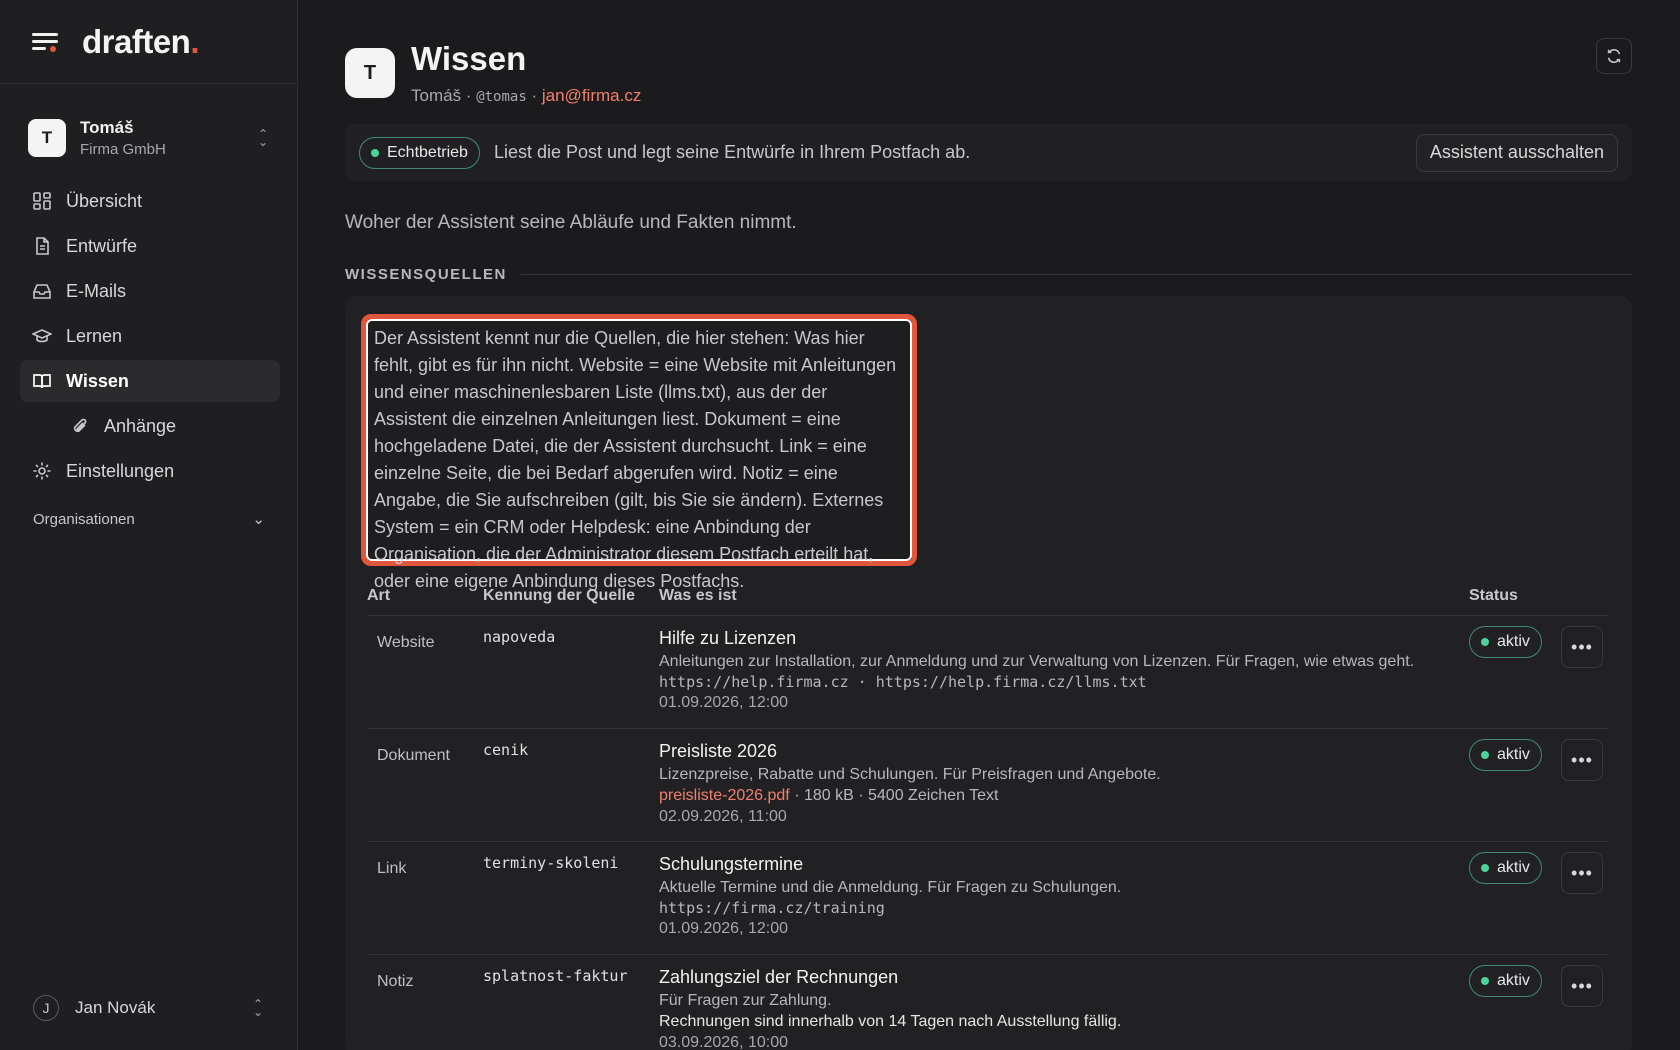 The image size is (1680, 1050). I want to click on organisations-toggle: Organisationen ⌄, so click(149, 519).